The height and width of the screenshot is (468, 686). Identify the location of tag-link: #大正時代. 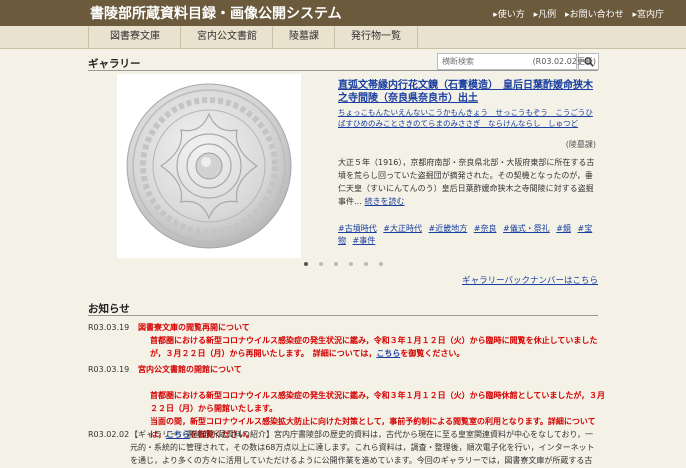
(402, 228).